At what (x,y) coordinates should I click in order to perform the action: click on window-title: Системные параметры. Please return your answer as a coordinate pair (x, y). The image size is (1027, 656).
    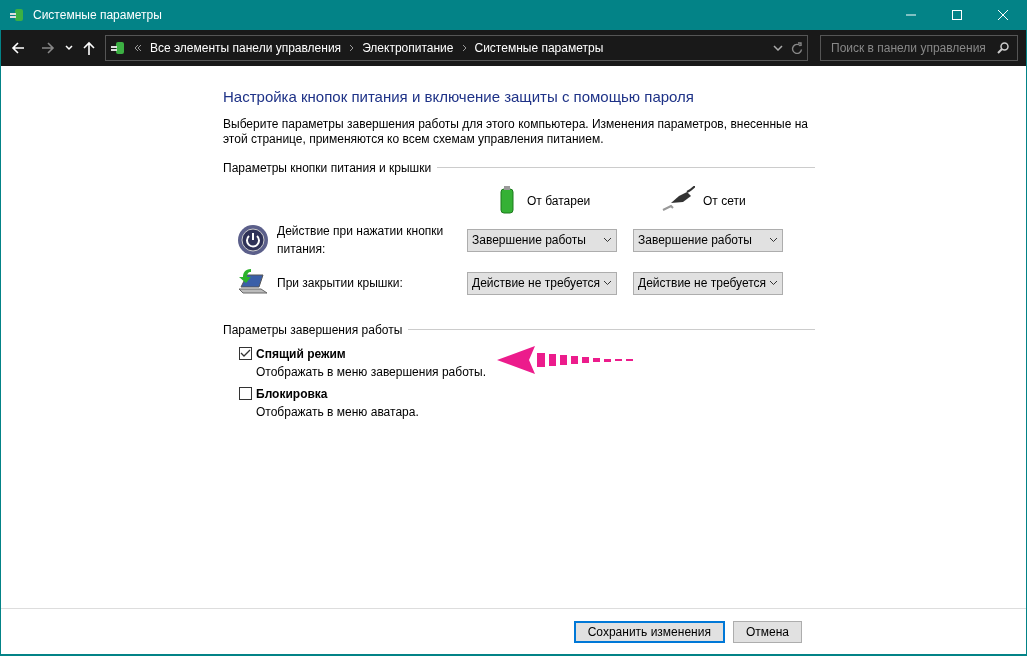
    Looking at the image, I should click on (97, 15).